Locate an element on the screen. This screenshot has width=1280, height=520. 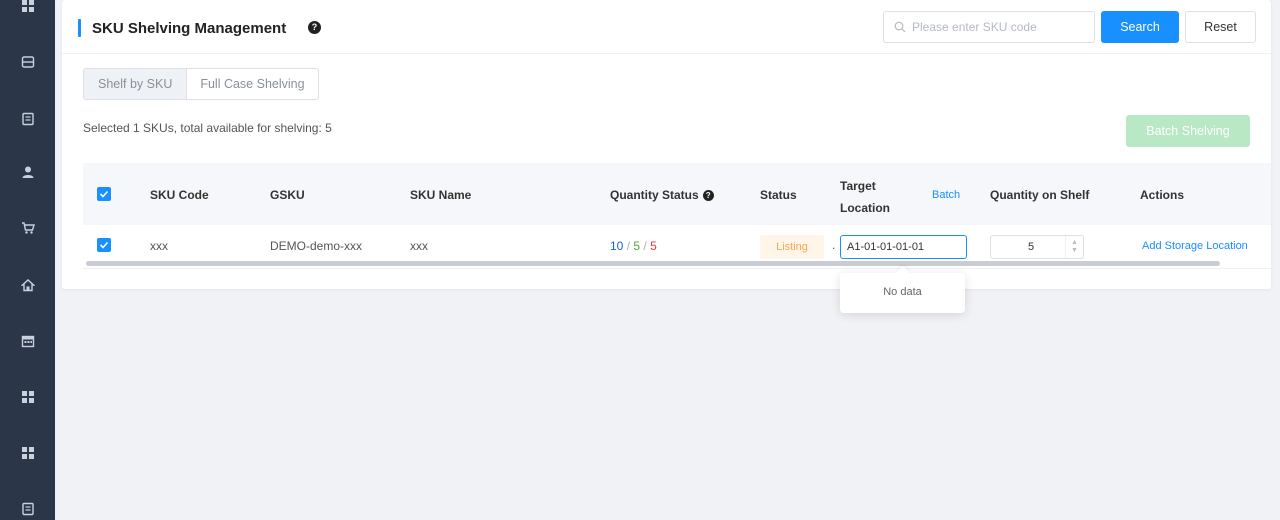
dropdown-empty-text: No data is located at coordinates (902, 292).